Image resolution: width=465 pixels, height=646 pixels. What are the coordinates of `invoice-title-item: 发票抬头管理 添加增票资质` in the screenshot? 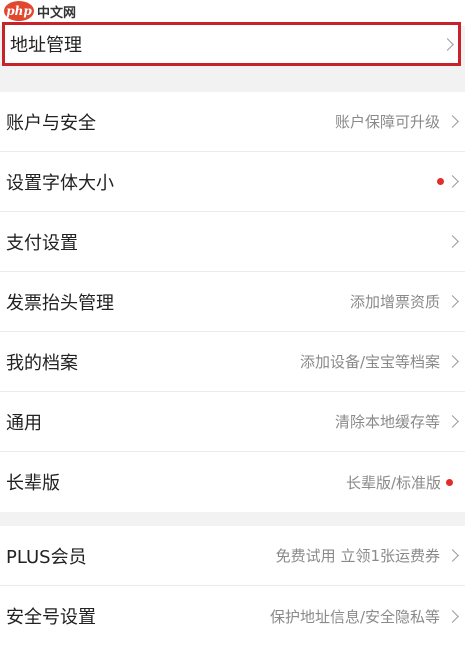 It's located at (232, 302).